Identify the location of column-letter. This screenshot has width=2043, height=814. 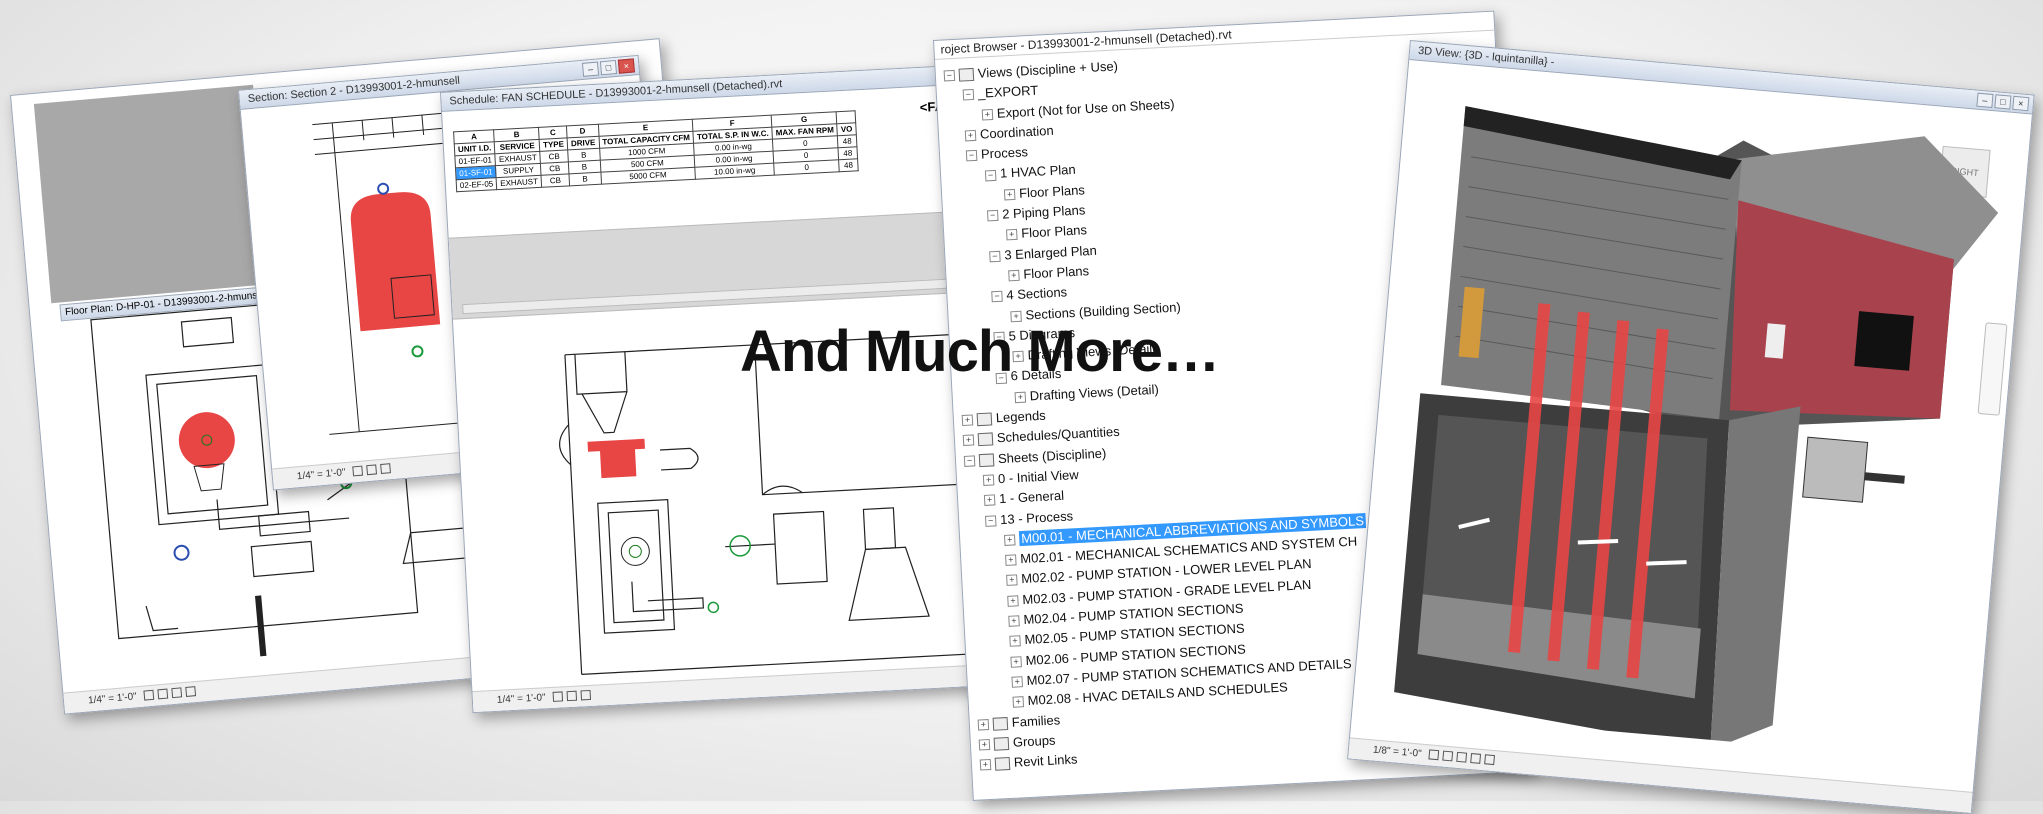
(846, 117).